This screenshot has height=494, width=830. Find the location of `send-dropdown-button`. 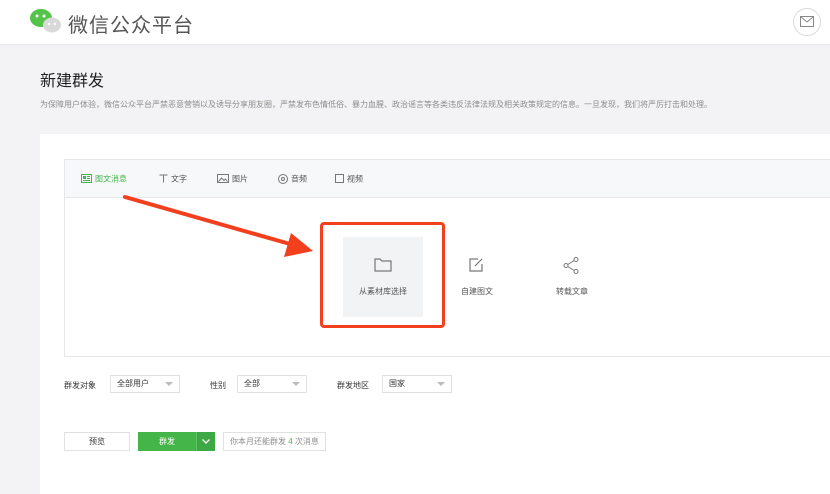

send-dropdown-button is located at coordinates (205, 441).